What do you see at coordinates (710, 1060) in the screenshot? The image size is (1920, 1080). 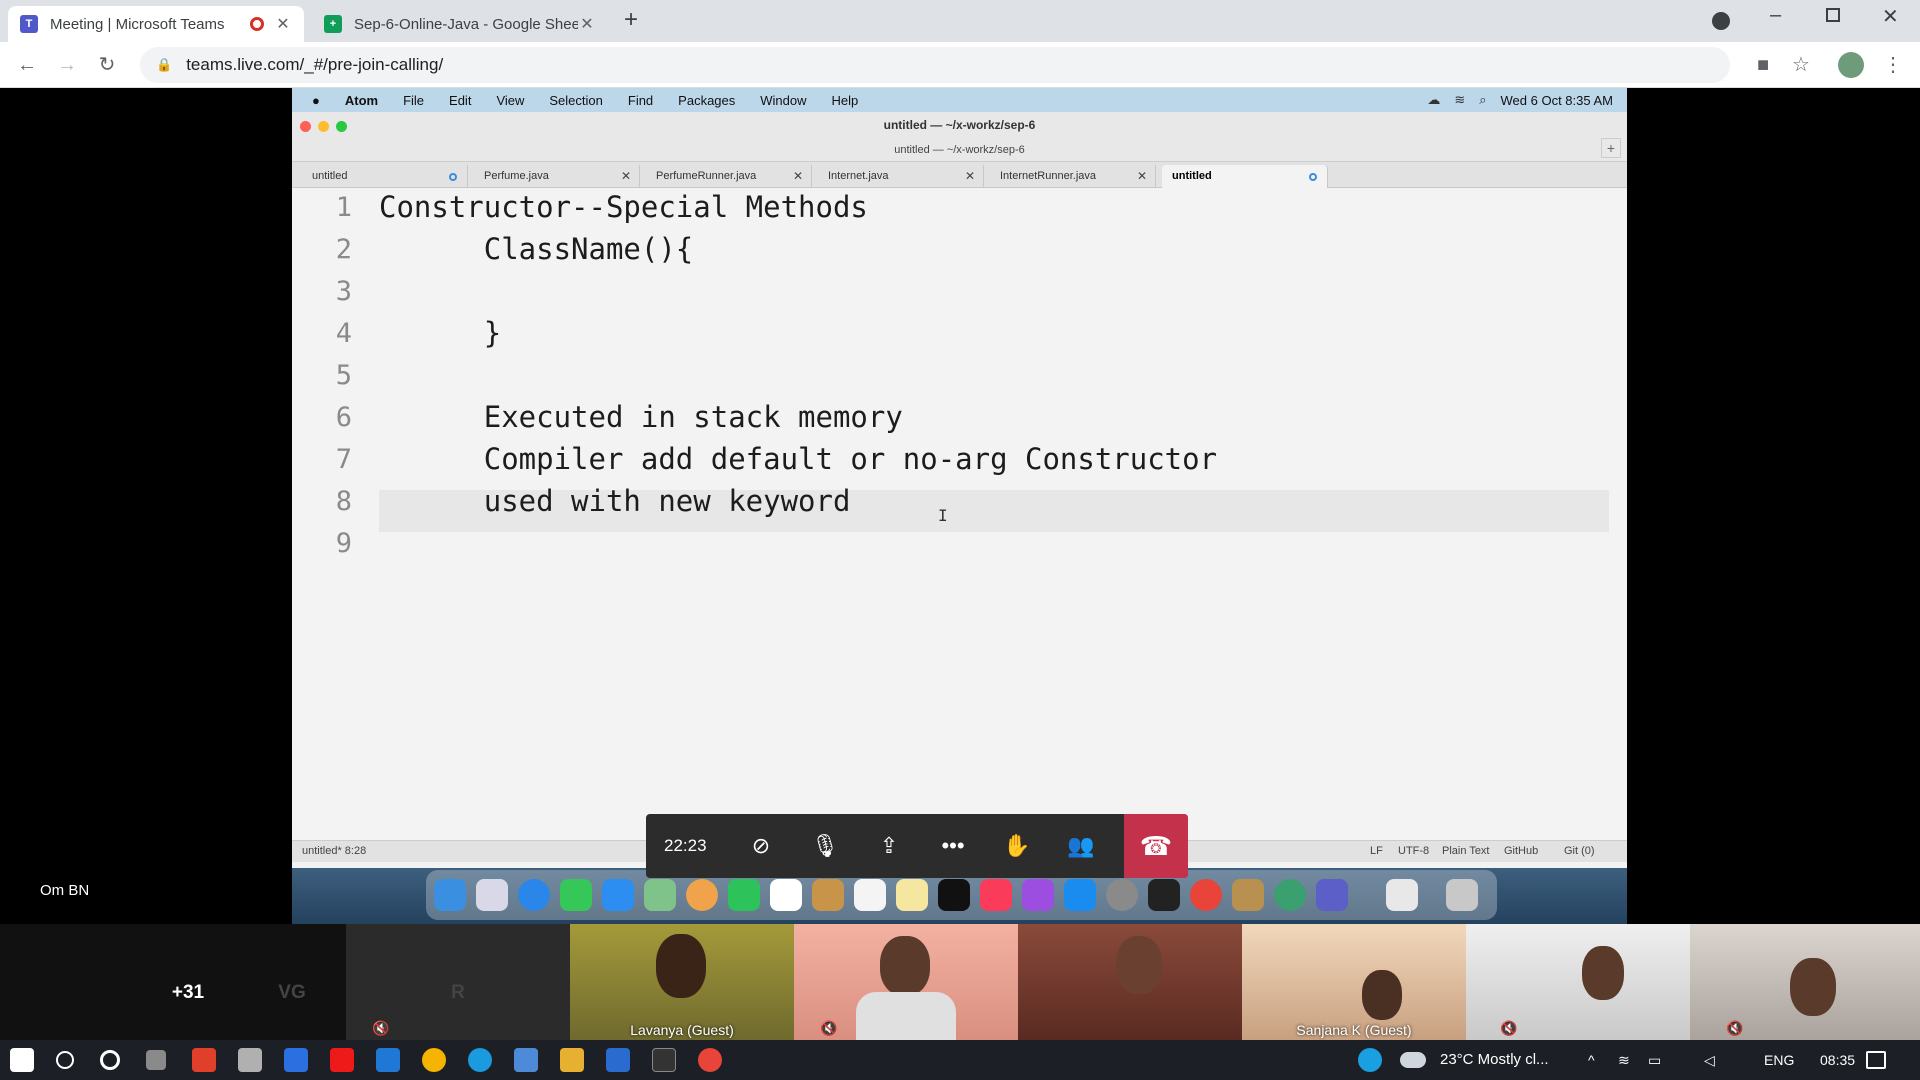 I see `chrome-active-icon` at bounding box center [710, 1060].